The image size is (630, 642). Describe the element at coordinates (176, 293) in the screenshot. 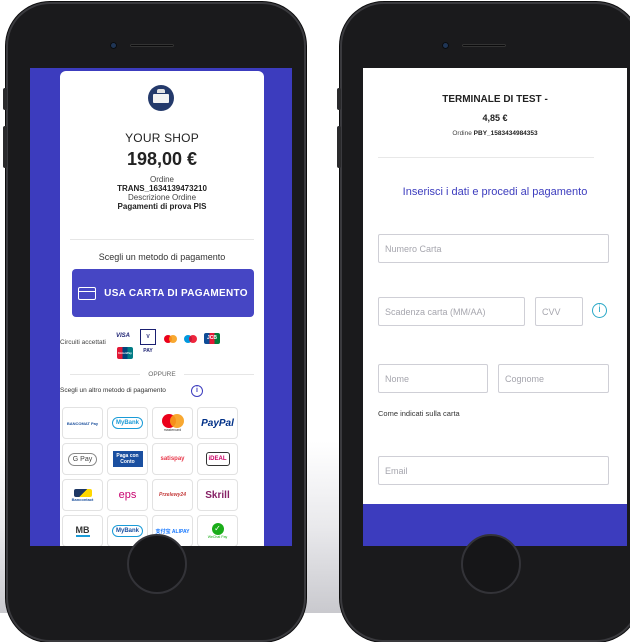

I see `use-card-button-label: USA CARTA DI PAGAMENTO` at that location.